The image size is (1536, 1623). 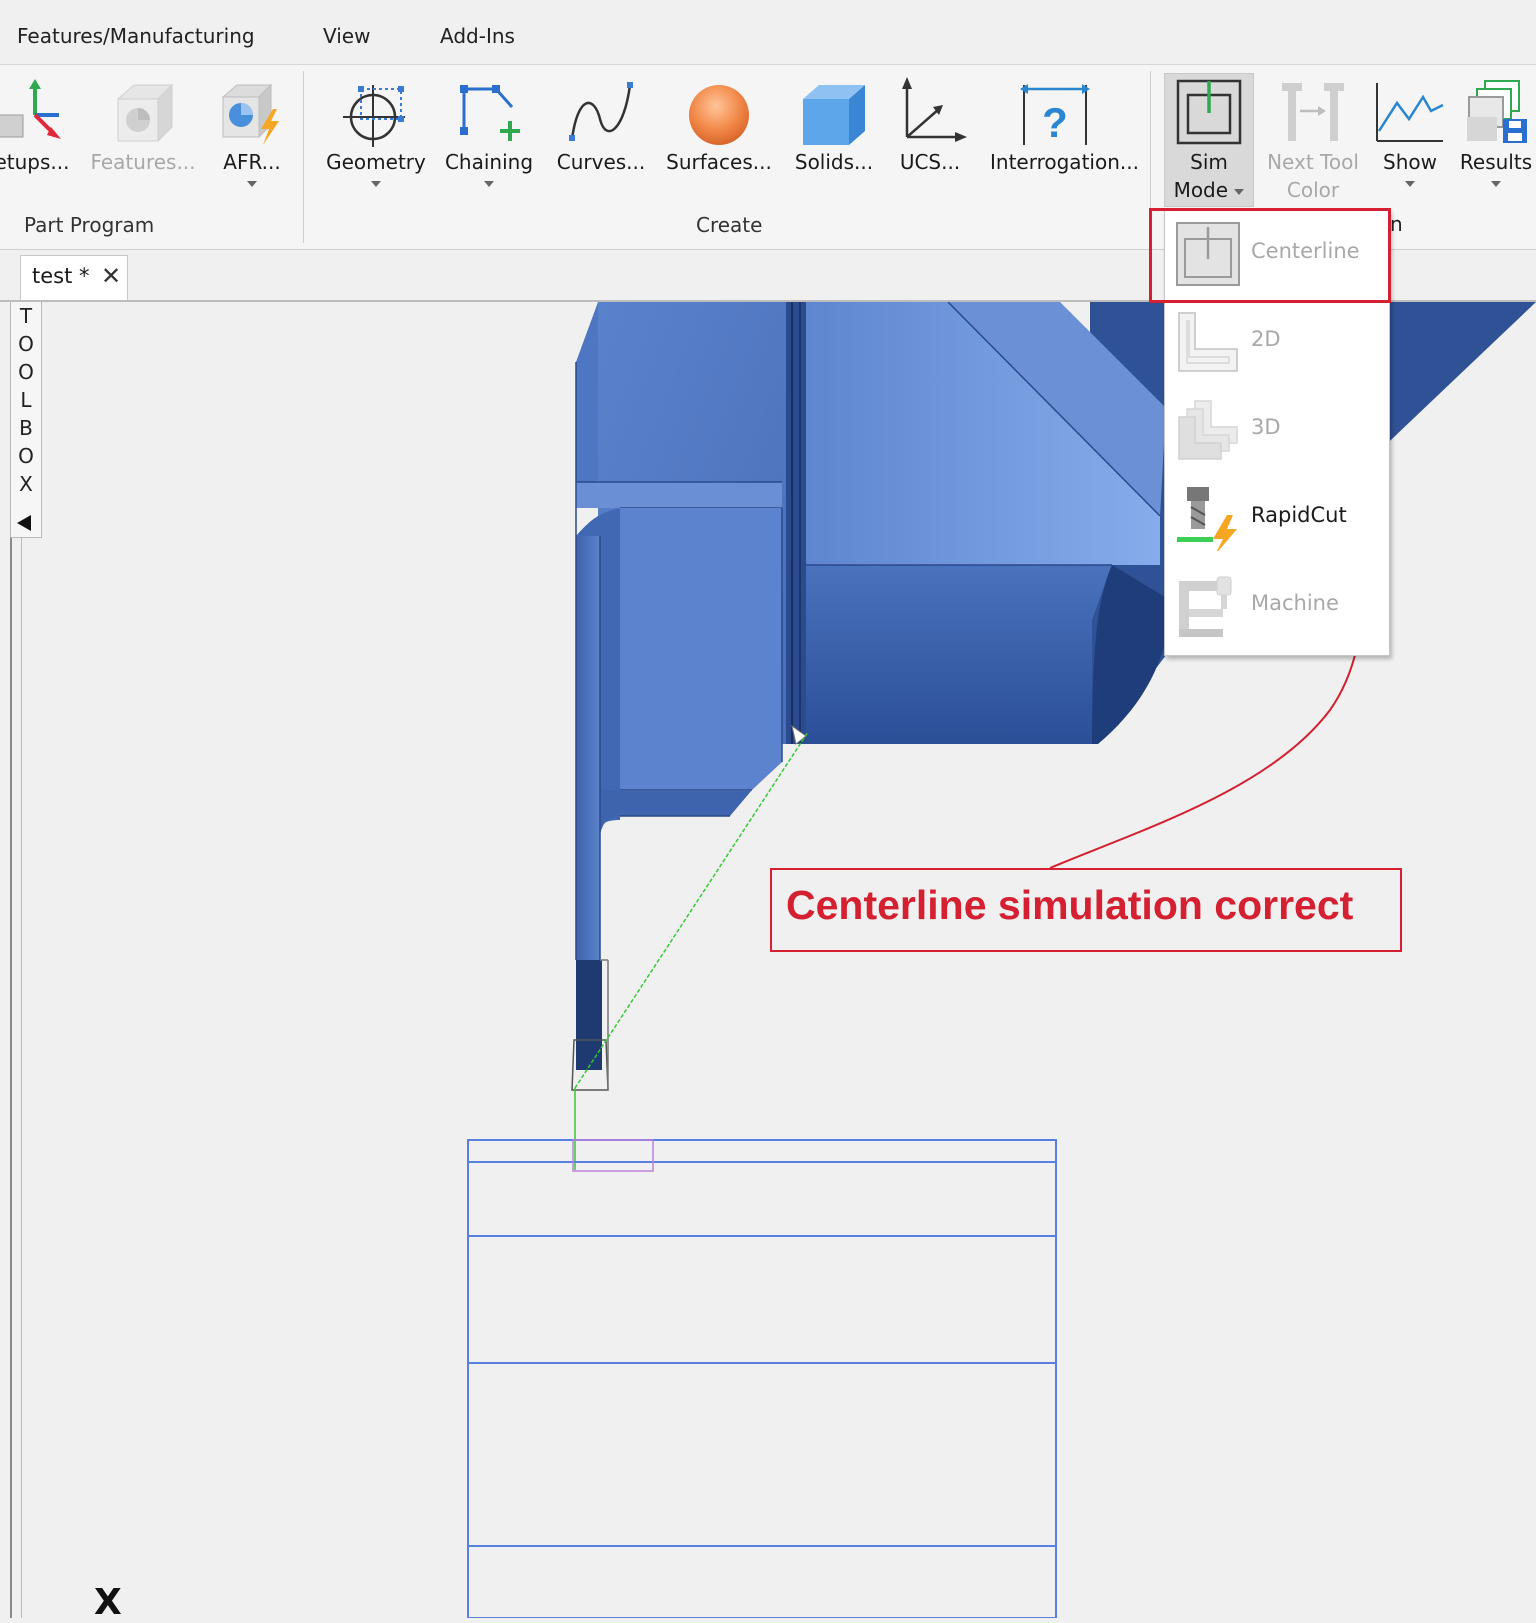 What do you see at coordinates (1208, 342) in the screenshot?
I see `2d-icon` at bounding box center [1208, 342].